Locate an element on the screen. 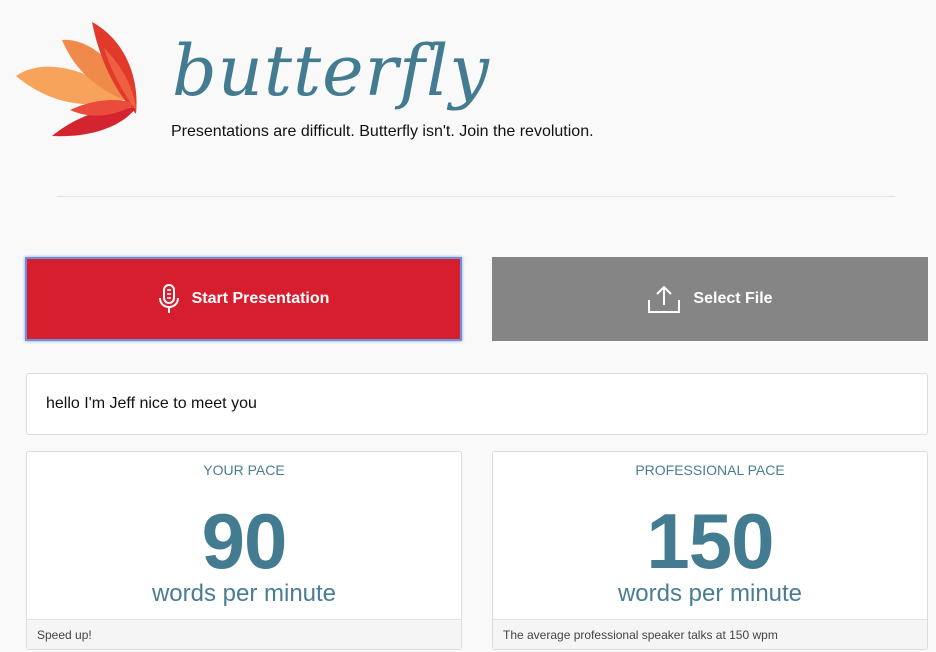  professional-pace-unit: words per minute is located at coordinates (710, 593).